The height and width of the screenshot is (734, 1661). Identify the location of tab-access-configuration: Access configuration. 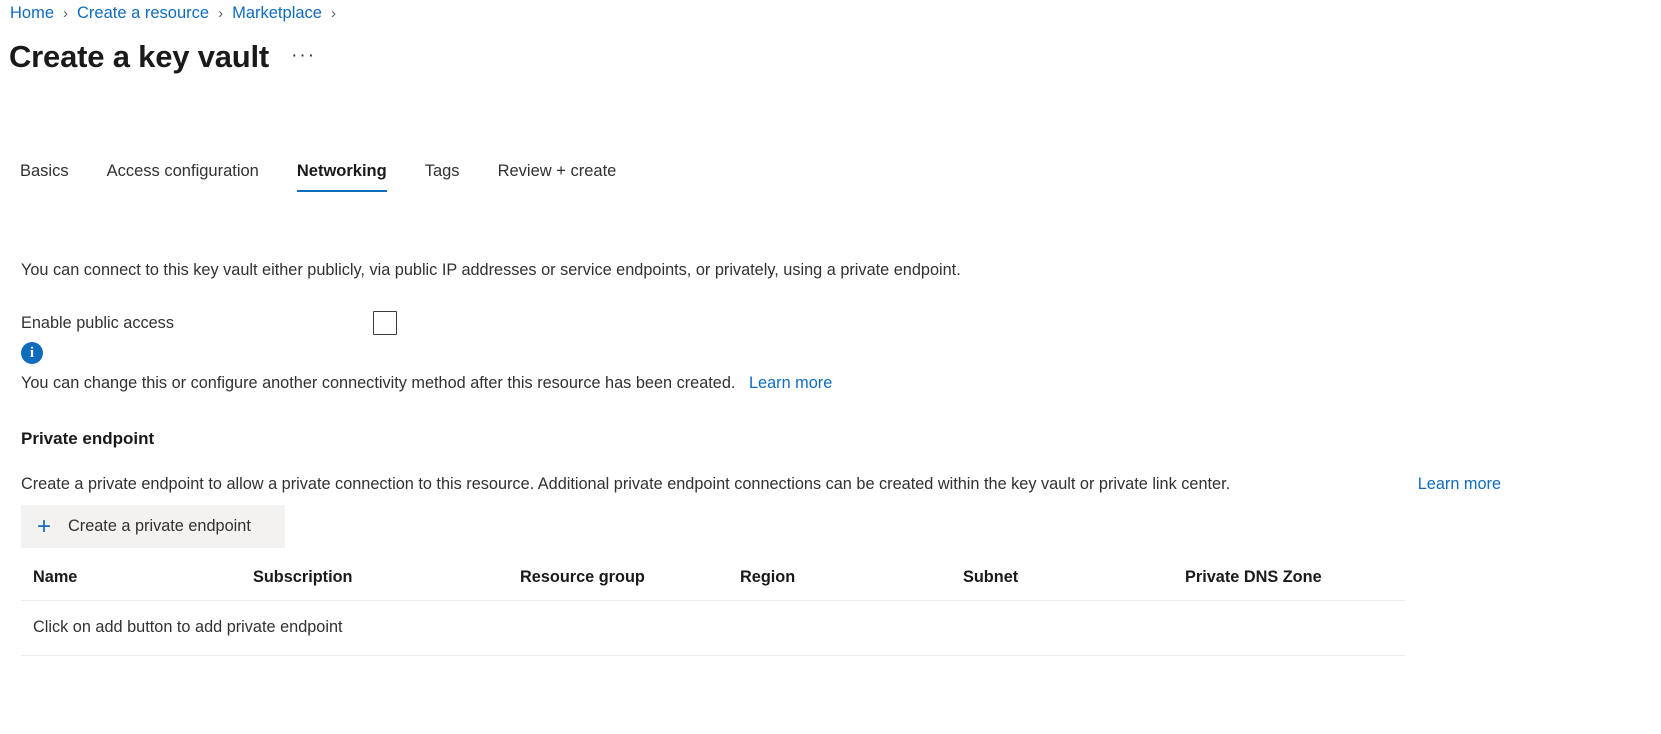
(183, 176).